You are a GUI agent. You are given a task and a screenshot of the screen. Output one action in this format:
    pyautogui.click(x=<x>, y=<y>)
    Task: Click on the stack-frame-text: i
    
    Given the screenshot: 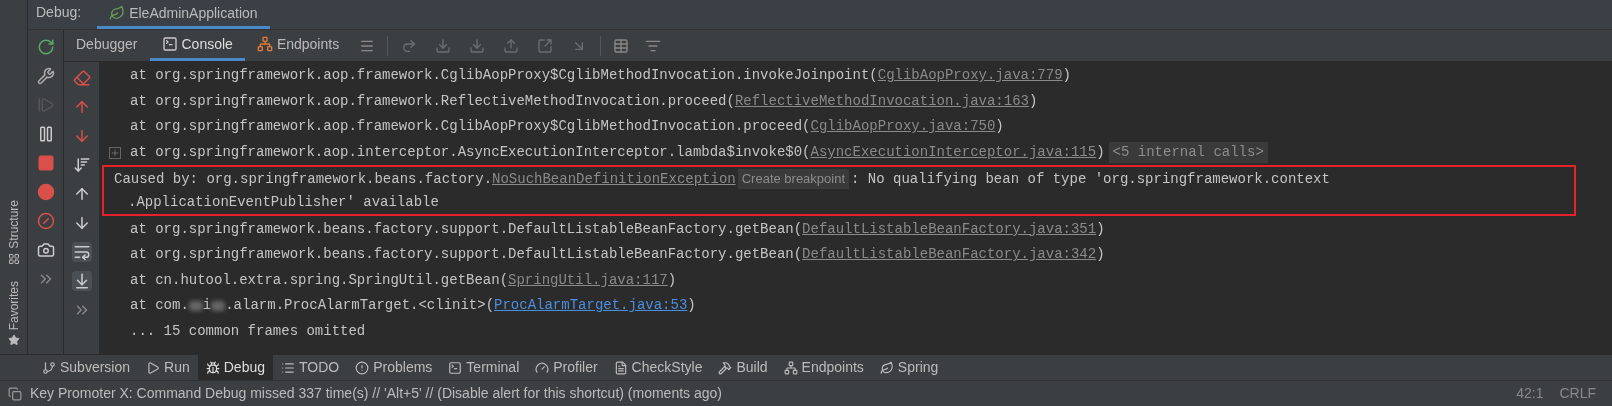 What is the action you would take?
    pyautogui.click(x=207, y=306)
    